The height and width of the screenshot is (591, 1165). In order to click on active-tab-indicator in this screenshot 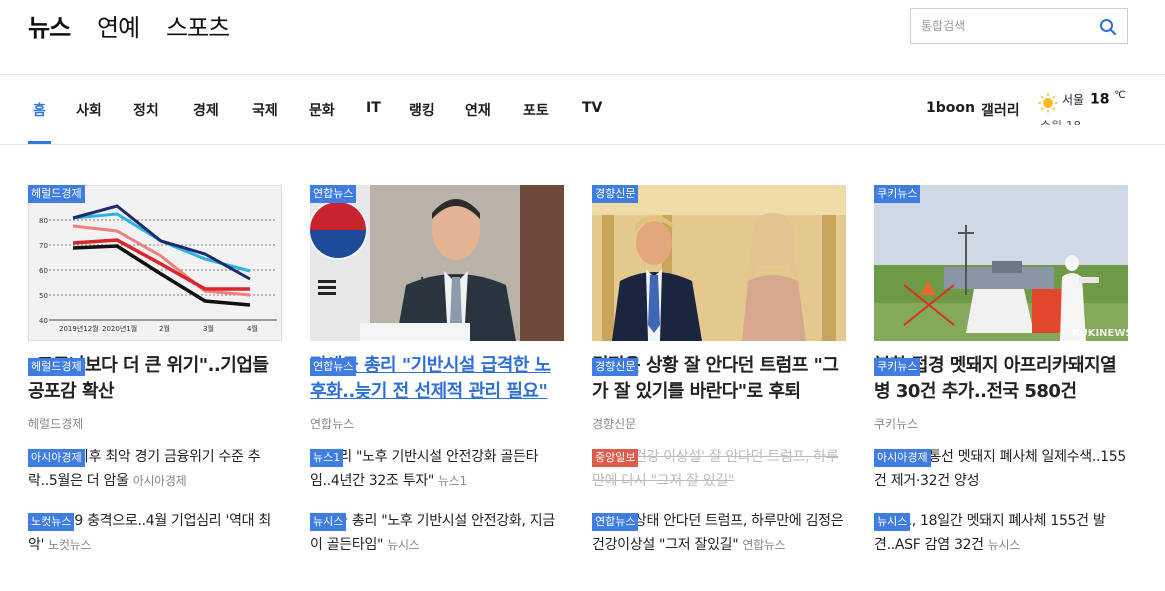, I will do `click(39, 142)`.